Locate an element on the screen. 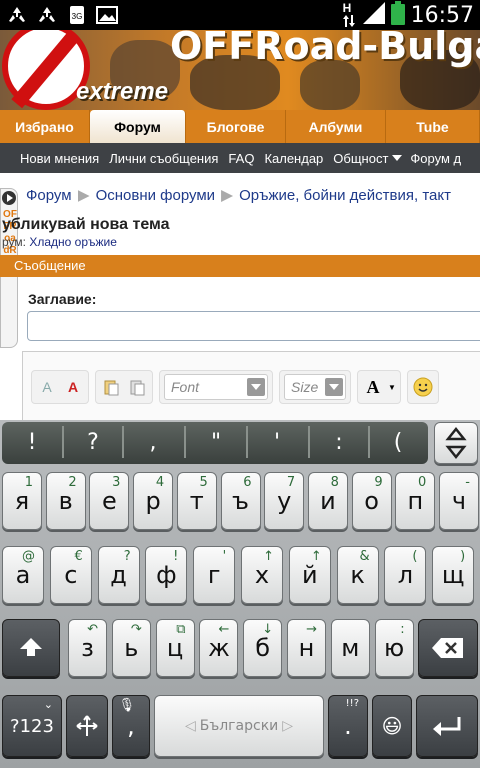 This screenshot has width=480, height=768. key-ю: ю: is located at coordinates (394, 648).